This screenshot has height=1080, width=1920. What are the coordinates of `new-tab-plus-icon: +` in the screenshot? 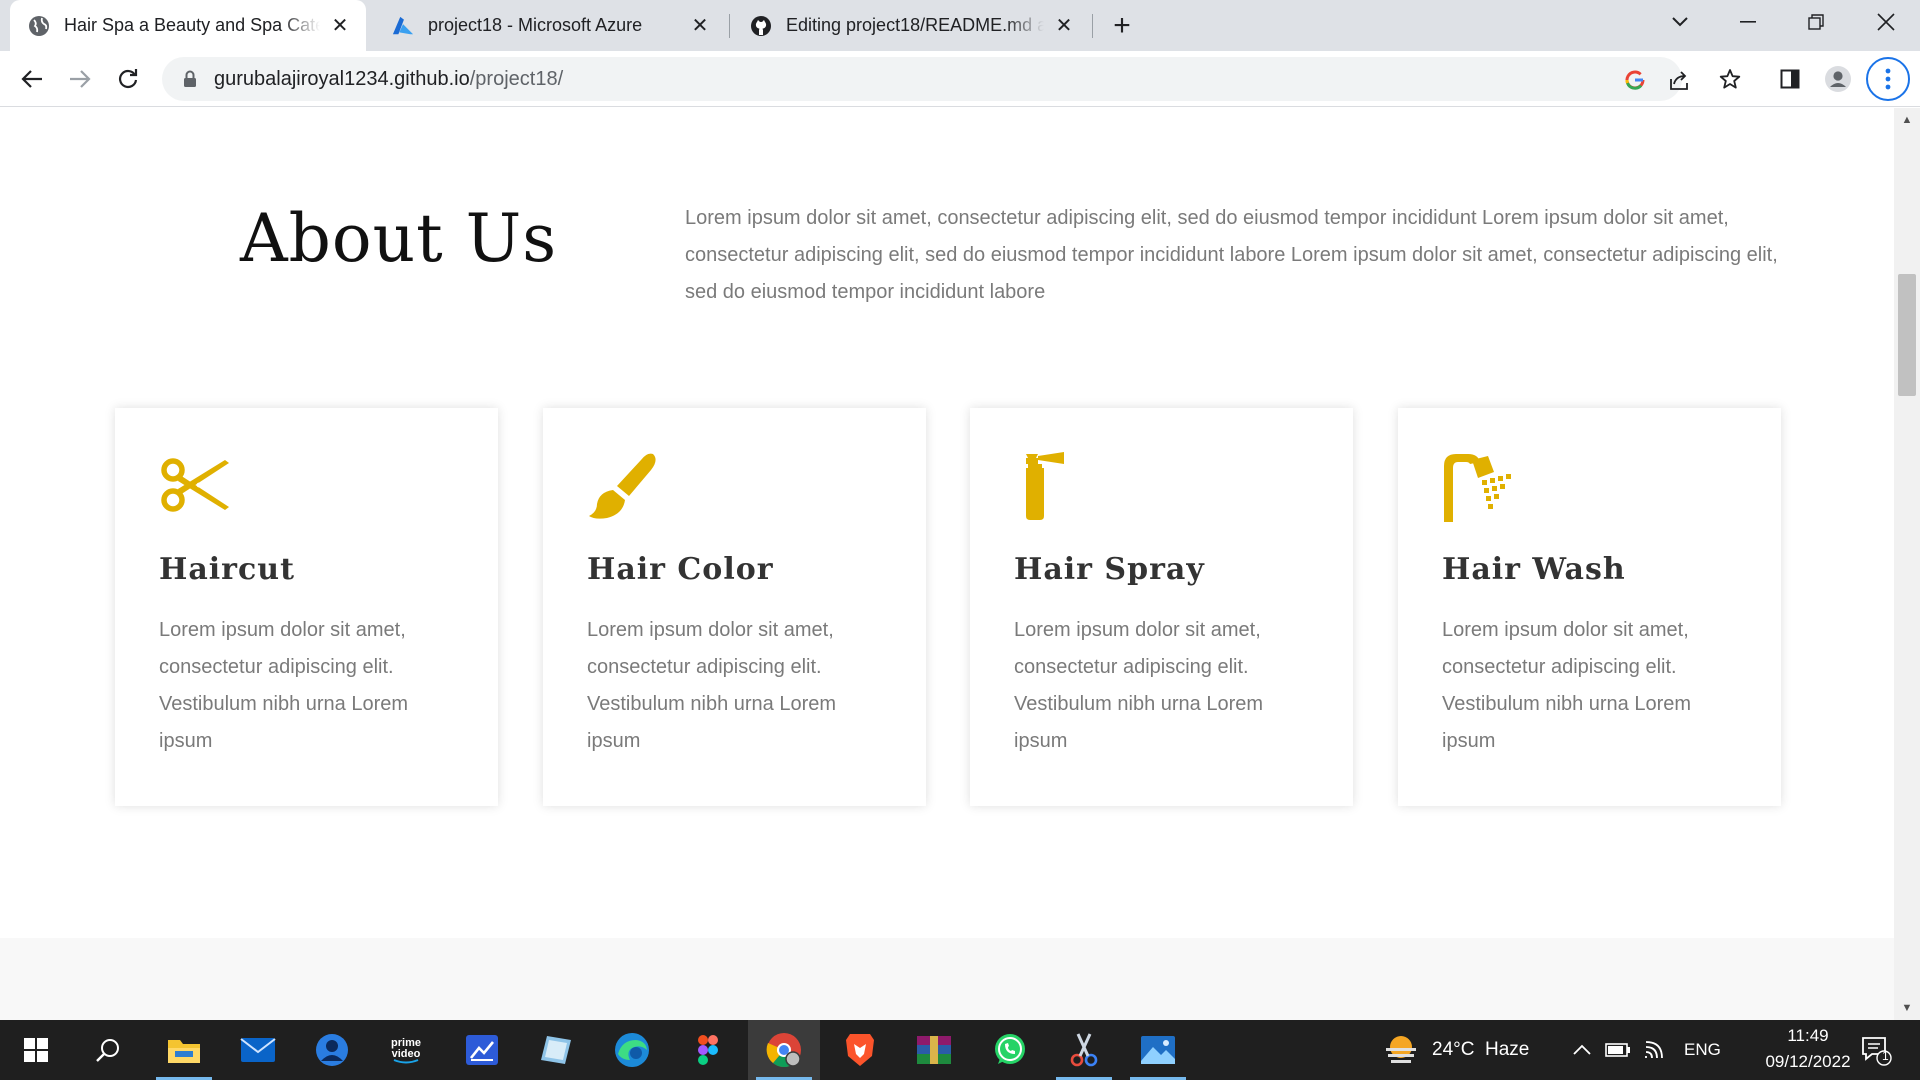 It's located at (1122, 26).